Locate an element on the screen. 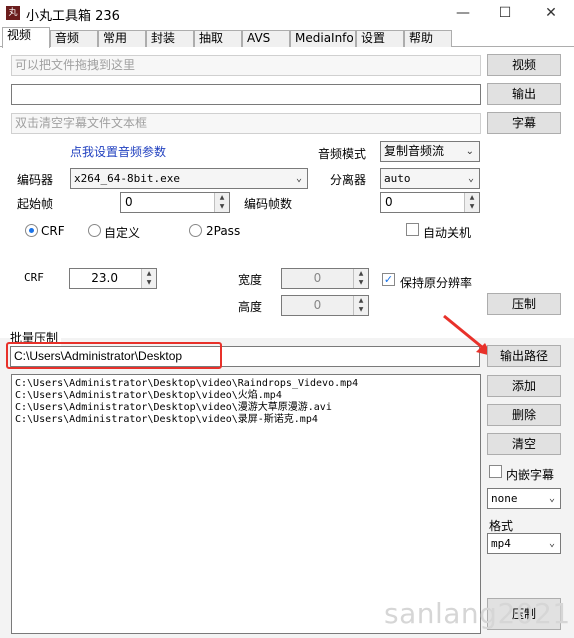  tab-settings: 设置 is located at coordinates (380, 38).